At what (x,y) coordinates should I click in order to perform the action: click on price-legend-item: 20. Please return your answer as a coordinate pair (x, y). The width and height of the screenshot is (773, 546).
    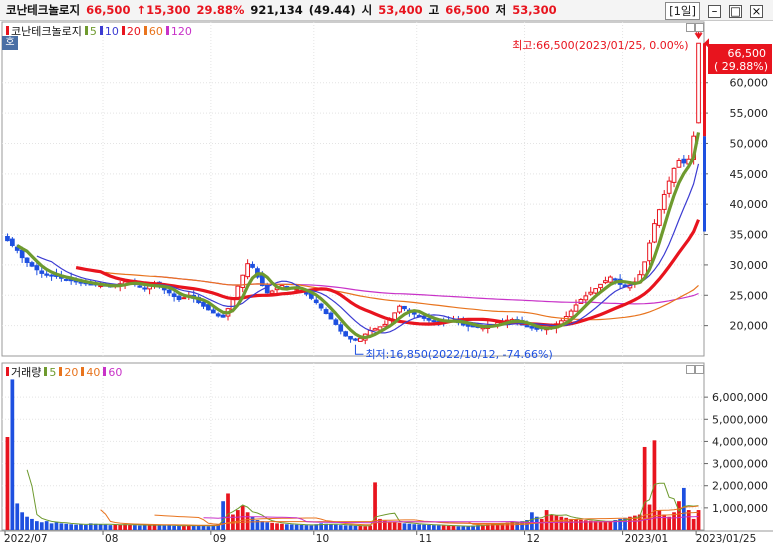
    Looking at the image, I should click on (131, 31).